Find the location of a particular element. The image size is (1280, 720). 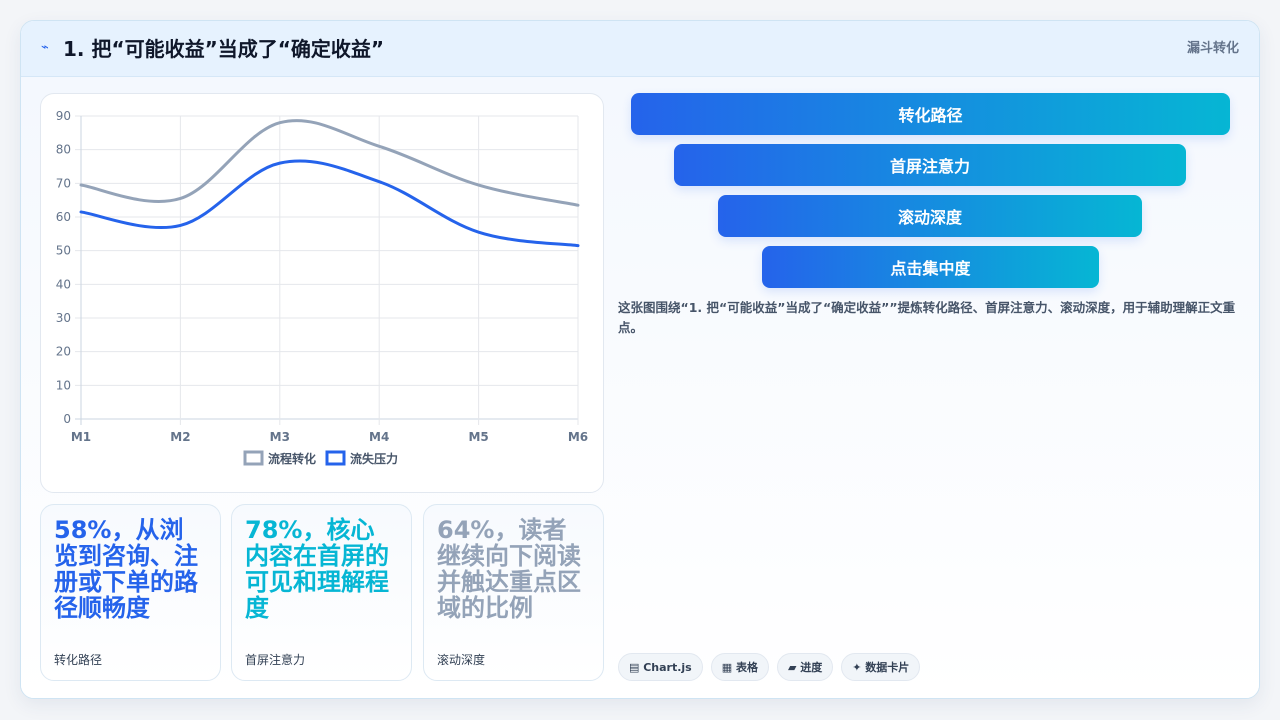

x-tick-label: M3 is located at coordinates (280, 437).